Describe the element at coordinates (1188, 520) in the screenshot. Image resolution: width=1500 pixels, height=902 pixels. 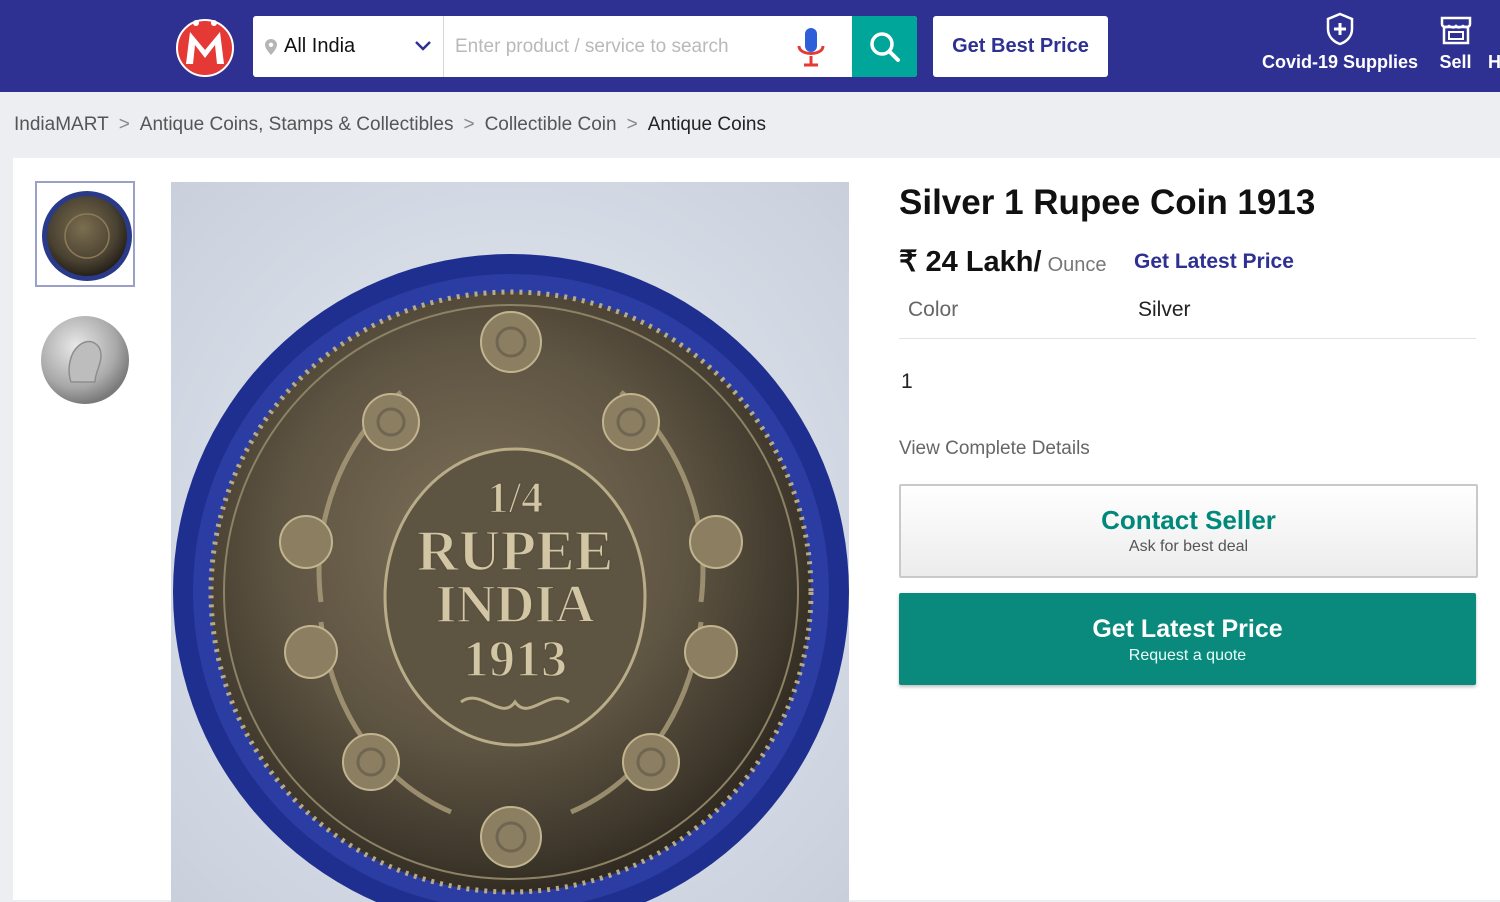
I see `contact-seller-label: Contact Seller` at that location.